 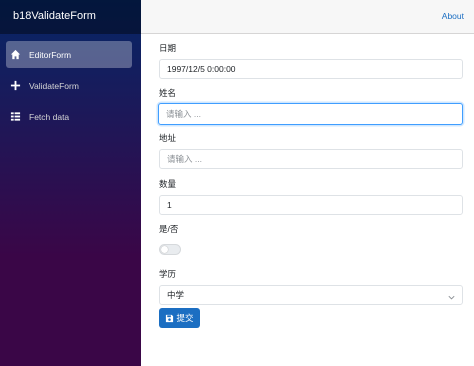 What do you see at coordinates (15, 117) in the screenshot?
I see `list-icon` at bounding box center [15, 117].